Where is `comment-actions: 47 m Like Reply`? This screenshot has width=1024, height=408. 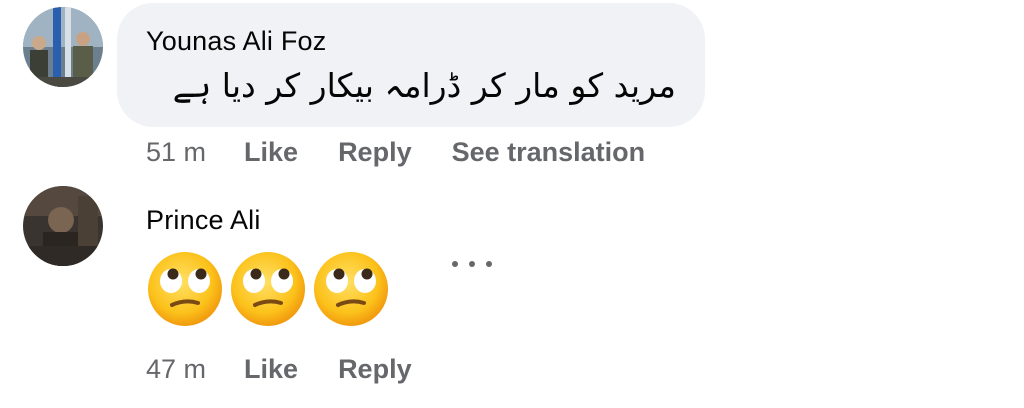 comment-actions: 47 m Like Reply is located at coordinates (279, 369).